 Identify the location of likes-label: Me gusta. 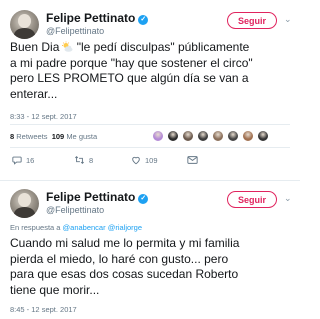
(81, 136).